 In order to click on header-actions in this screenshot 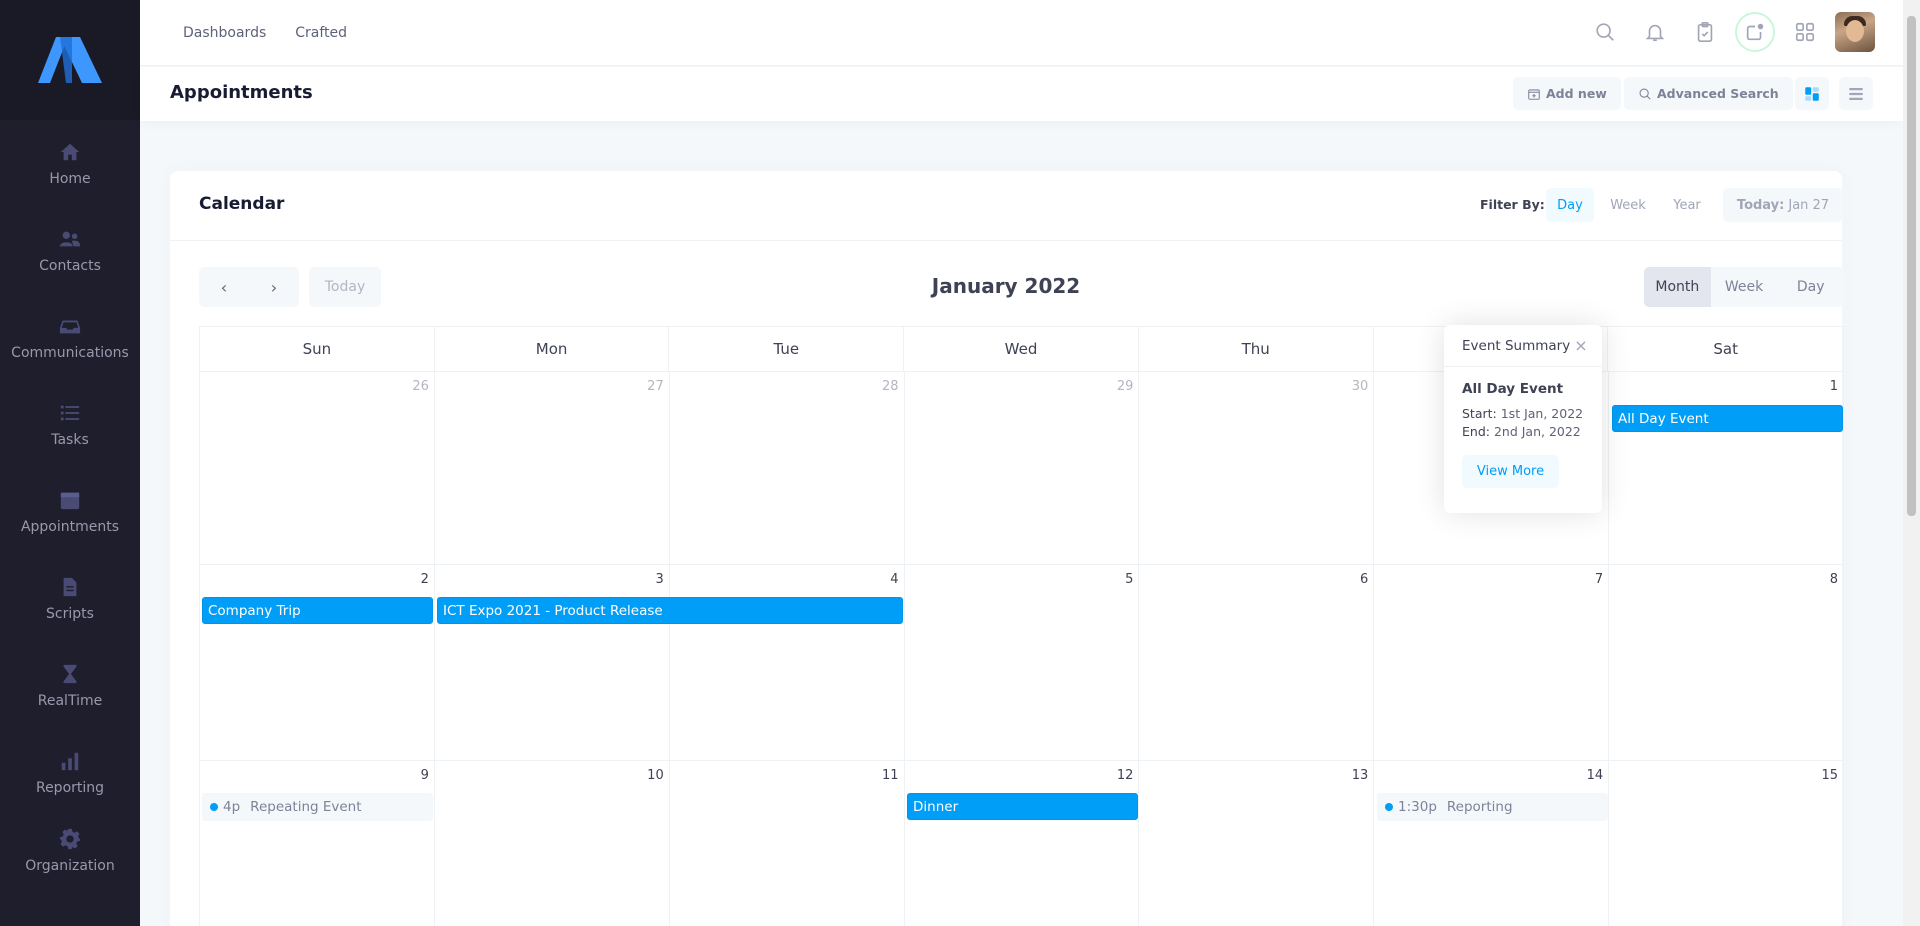, I will do `click(1725, 32)`.